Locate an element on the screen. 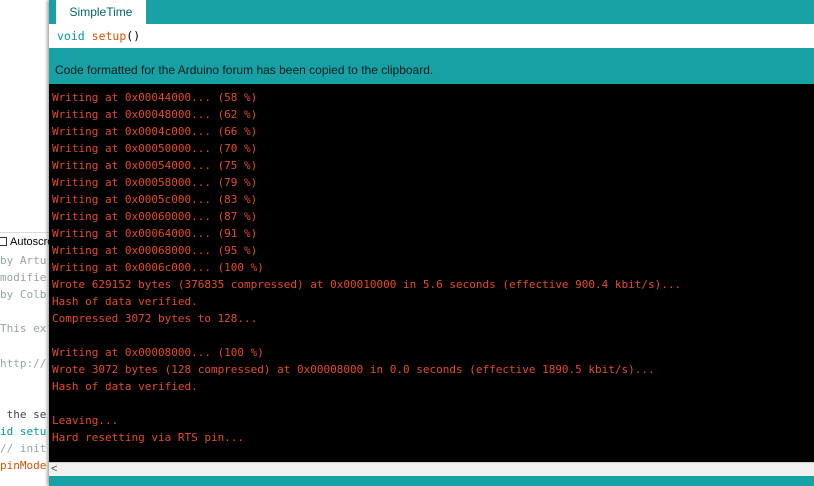 Image resolution: width=814 pixels, height=486 pixels. autoscroll-toggle: Autoscro is located at coordinates (26, 241).